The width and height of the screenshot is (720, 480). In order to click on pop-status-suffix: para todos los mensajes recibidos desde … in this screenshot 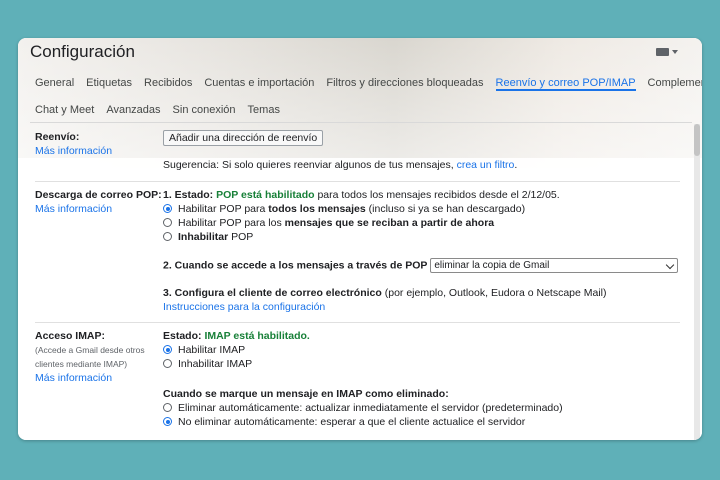, I will do `click(438, 195)`.